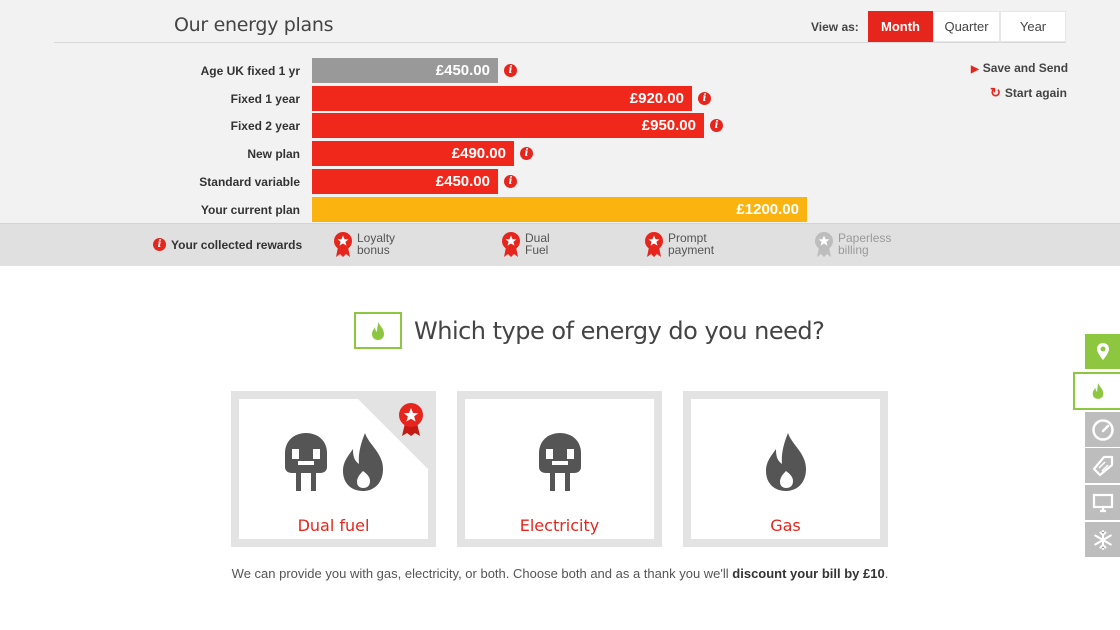 Image resolution: width=1120 pixels, height=630 pixels. Describe the element at coordinates (373, 250) in the screenshot. I see `reward-label: bonus` at that location.